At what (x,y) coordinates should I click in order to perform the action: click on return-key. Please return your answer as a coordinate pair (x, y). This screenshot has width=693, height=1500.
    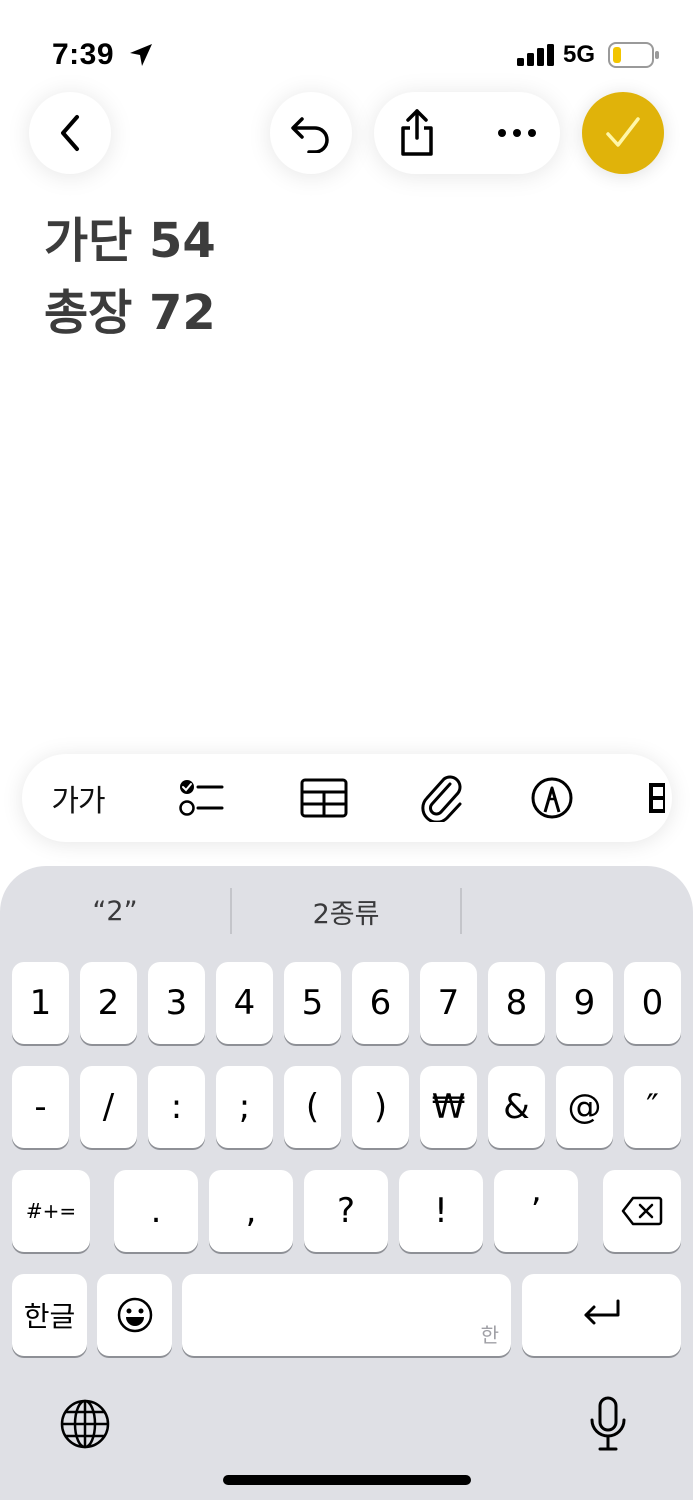
    Looking at the image, I should click on (601, 1315).